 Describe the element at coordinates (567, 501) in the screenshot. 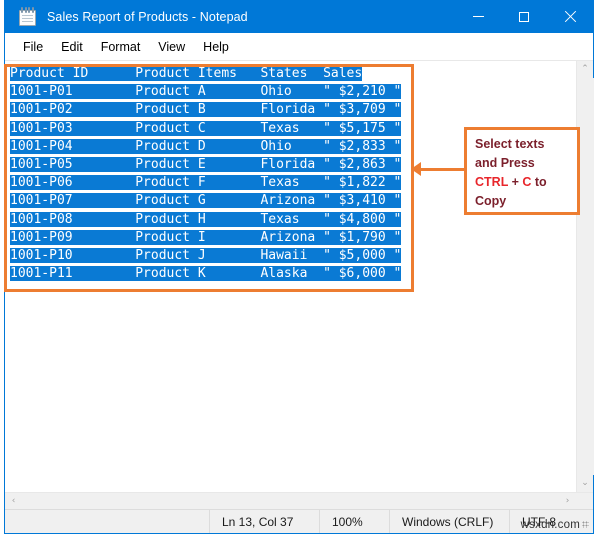

I see `scroll-right-icon: ›` at that location.